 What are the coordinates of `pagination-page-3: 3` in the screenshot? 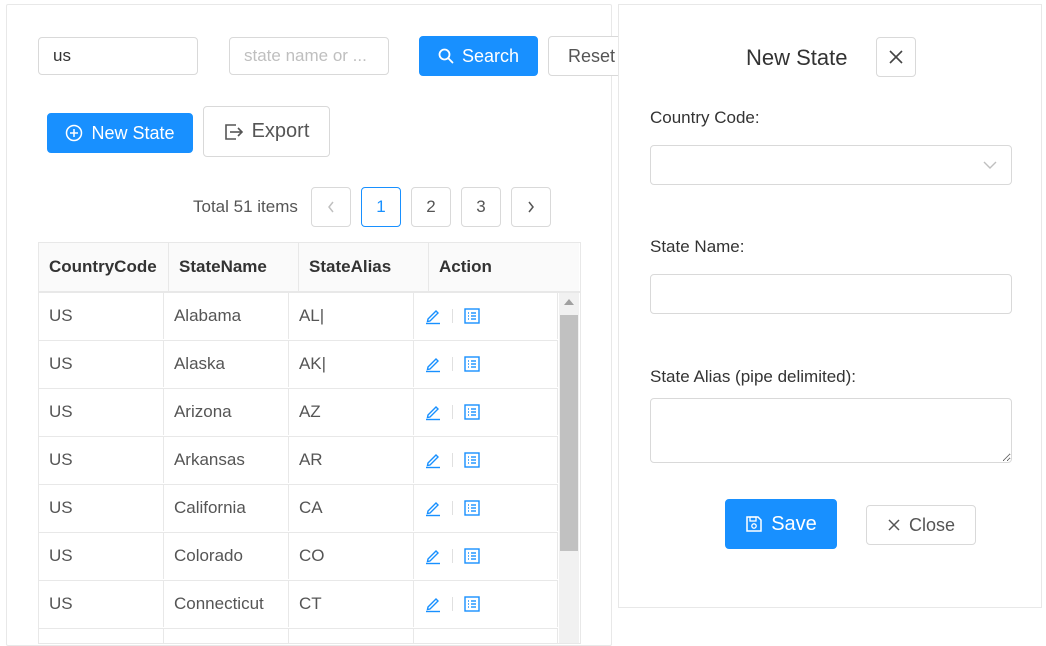 It's located at (481, 207).